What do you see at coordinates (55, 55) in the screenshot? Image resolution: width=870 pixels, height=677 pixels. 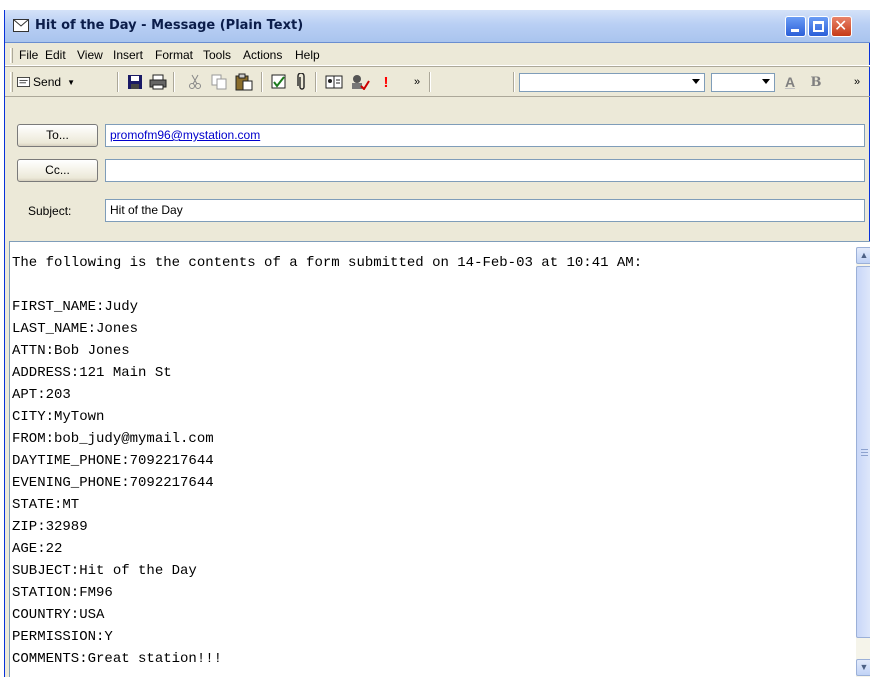 I see `menu-edit: Edit` at bounding box center [55, 55].